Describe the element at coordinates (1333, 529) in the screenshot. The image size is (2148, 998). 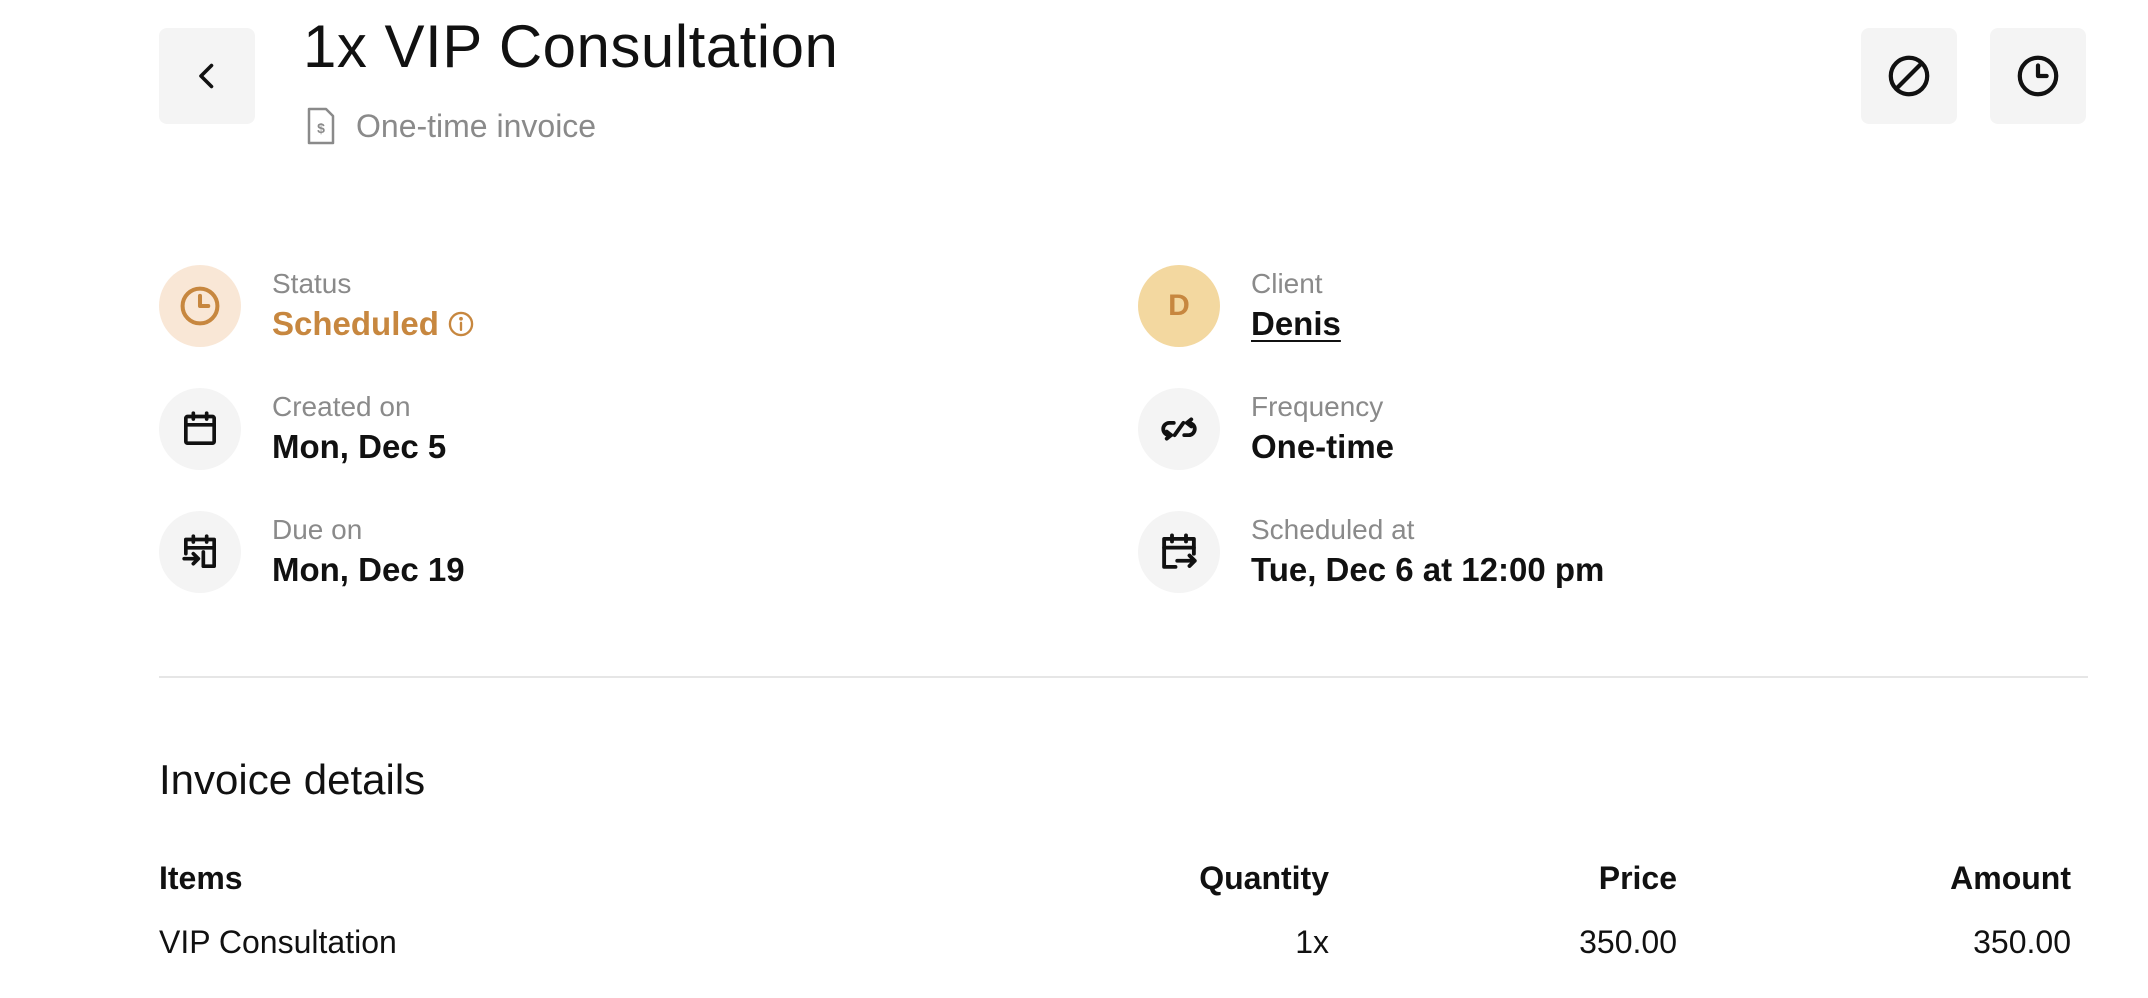
I see `scheduled-label: Scheduled at` at that location.